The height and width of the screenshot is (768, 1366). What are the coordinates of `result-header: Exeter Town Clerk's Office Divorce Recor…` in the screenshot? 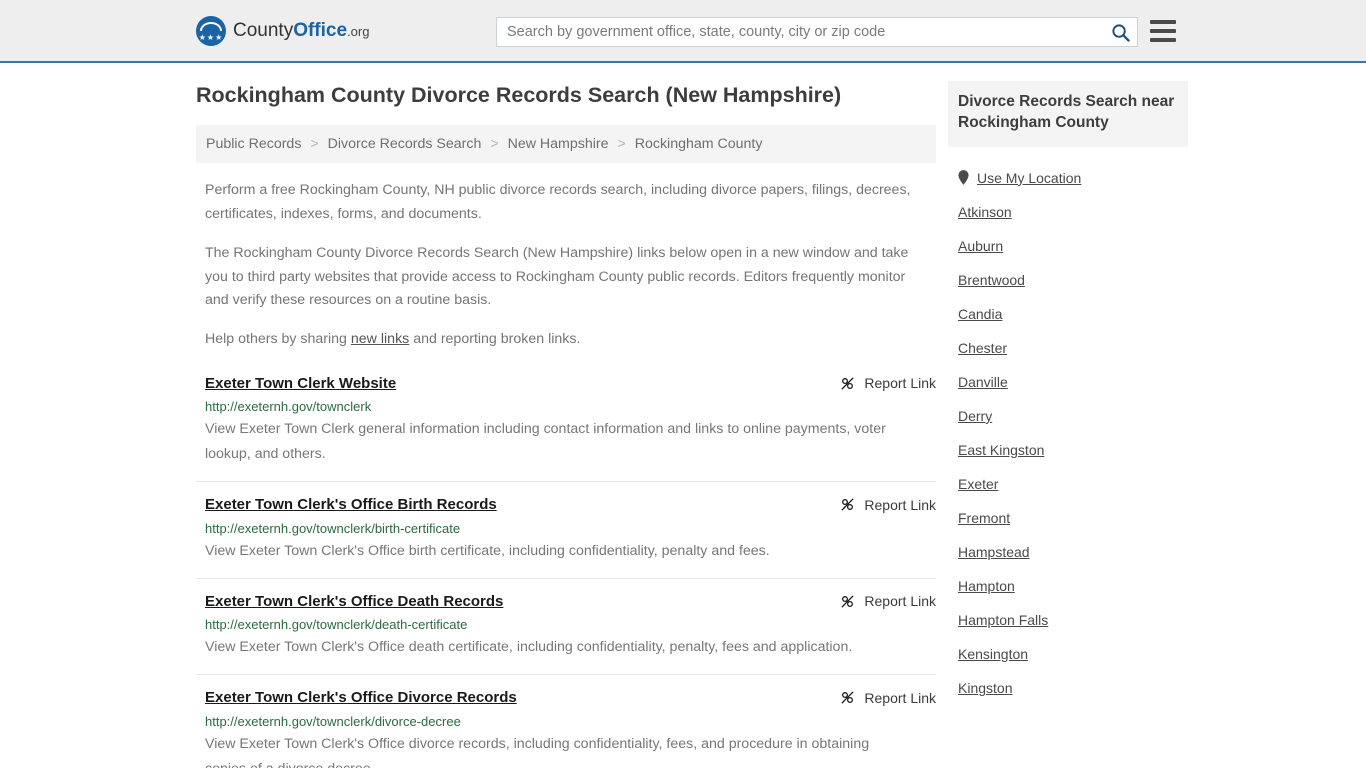 It's located at (570, 698).